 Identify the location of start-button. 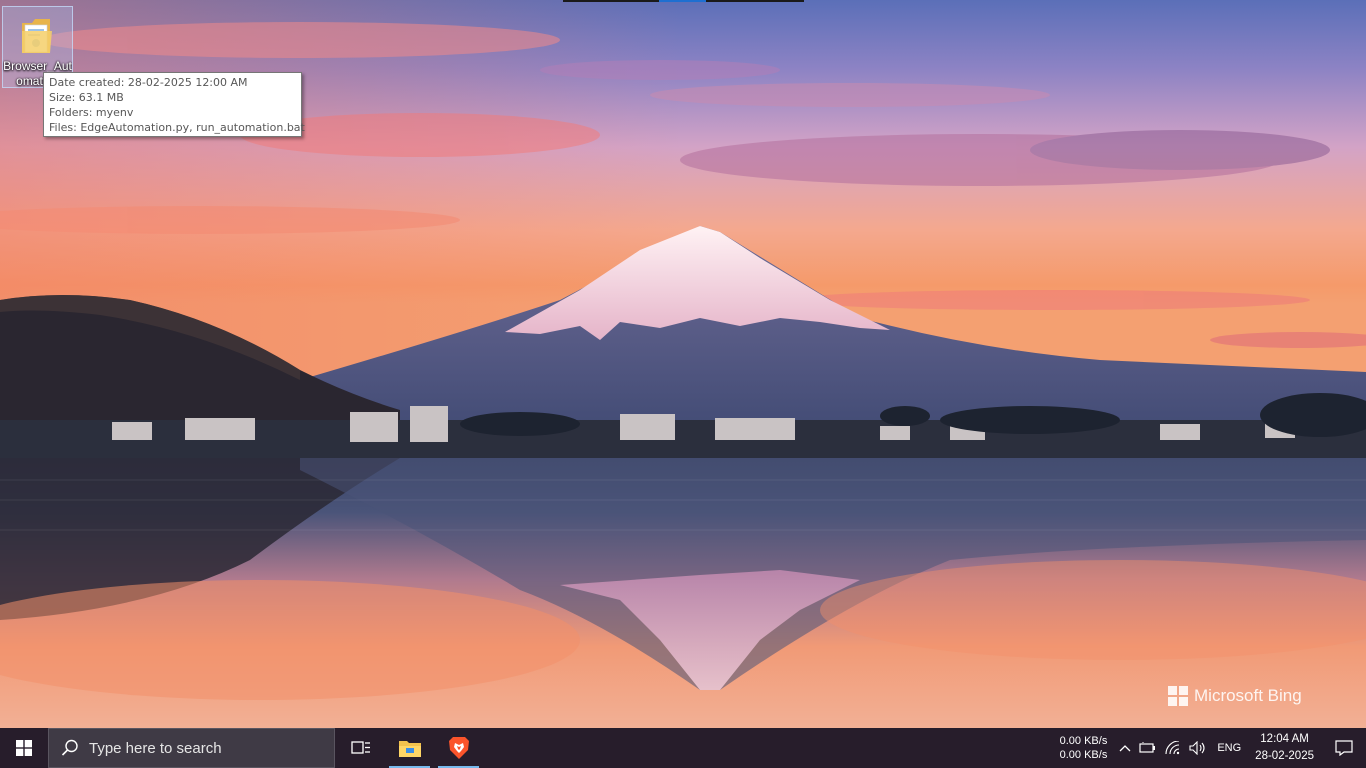
(24, 748).